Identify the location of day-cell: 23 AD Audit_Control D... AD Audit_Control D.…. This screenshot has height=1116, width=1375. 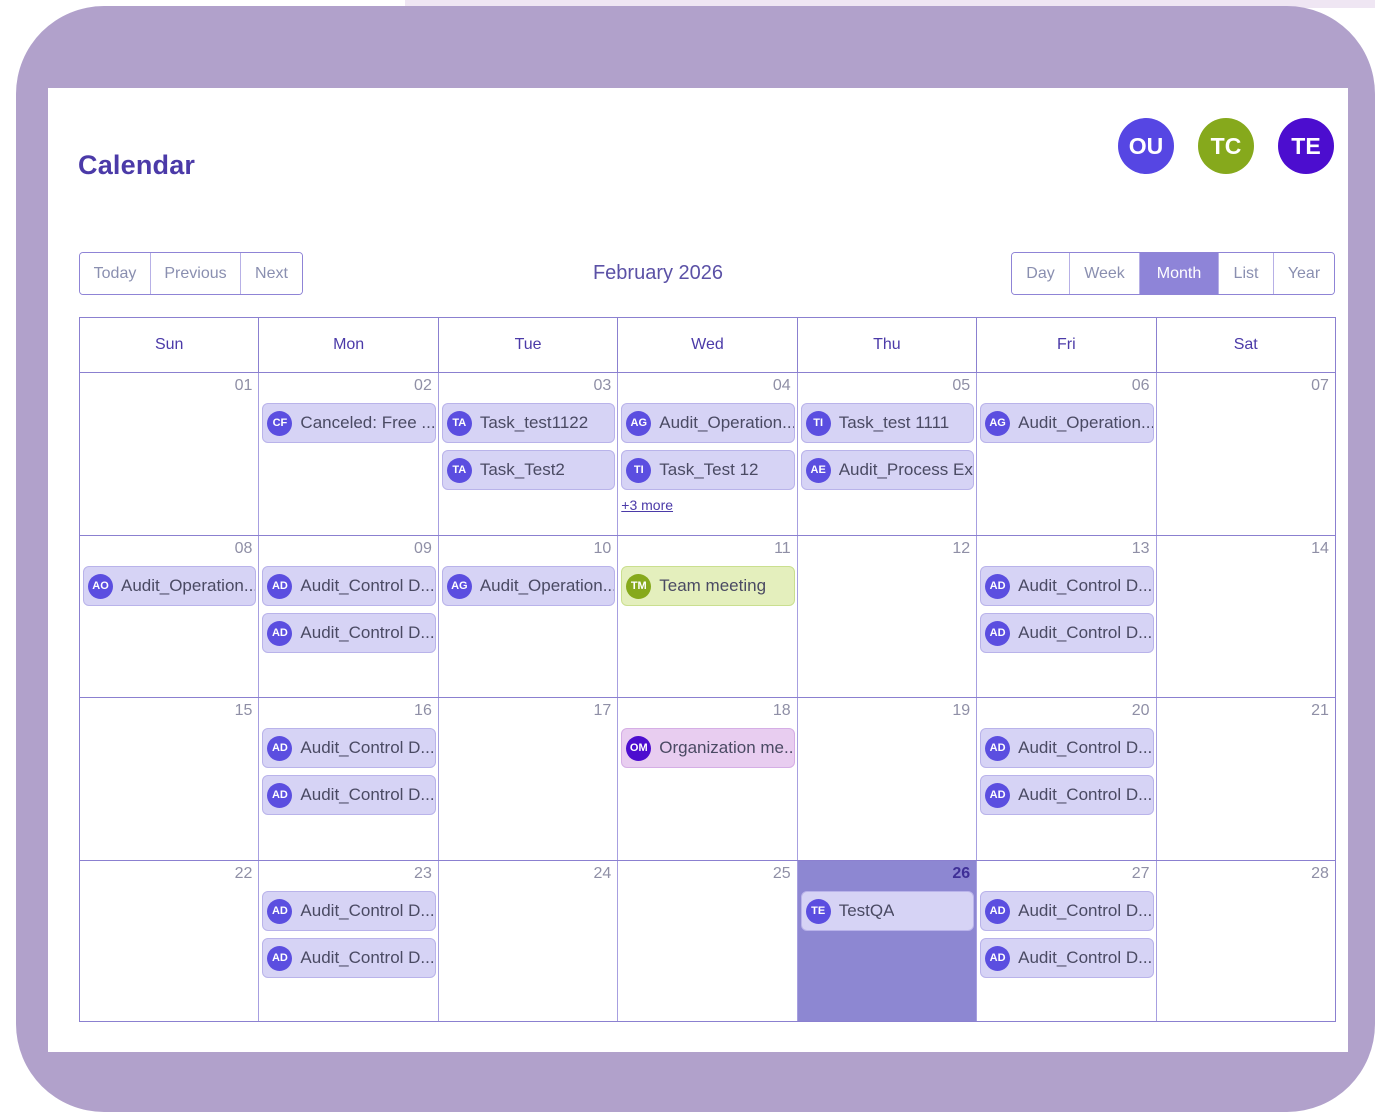
(349, 941).